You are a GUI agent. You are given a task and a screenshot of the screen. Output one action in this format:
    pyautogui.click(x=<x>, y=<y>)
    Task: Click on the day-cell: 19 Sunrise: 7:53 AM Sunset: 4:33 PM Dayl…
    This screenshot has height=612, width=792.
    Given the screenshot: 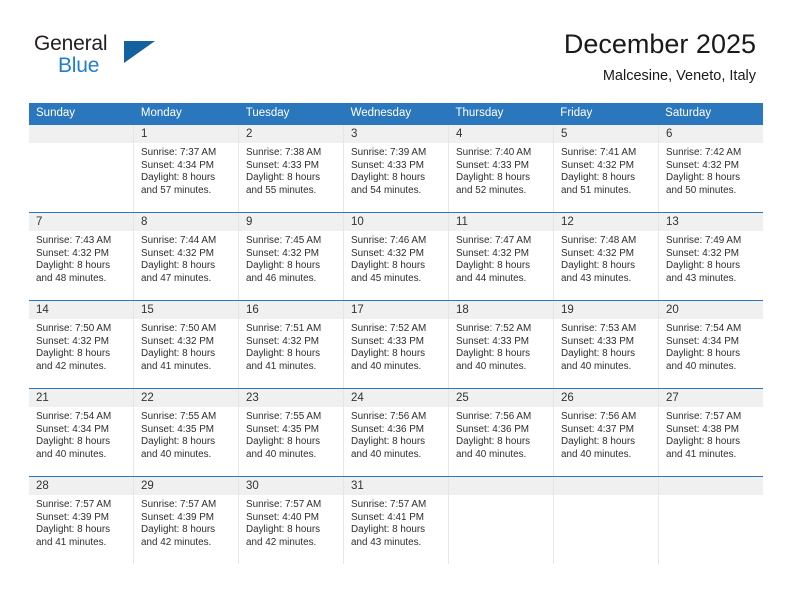 What is the action you would take?
    pyautogui.click(x=606, y=344)
    